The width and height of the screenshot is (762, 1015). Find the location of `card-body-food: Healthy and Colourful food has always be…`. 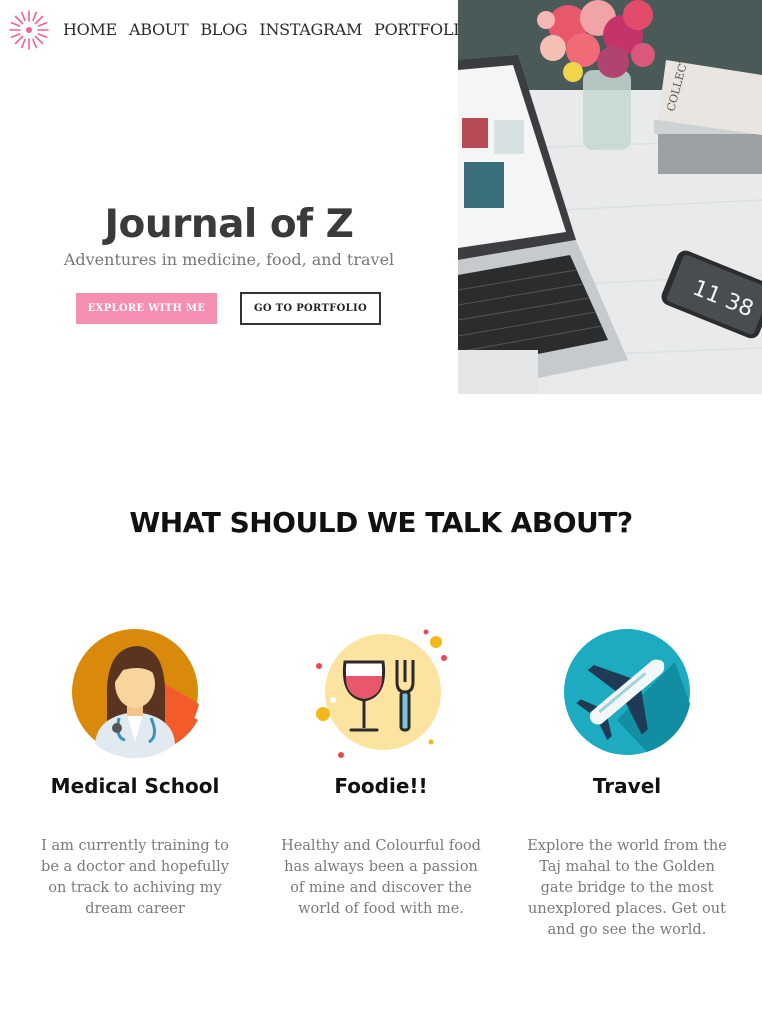

card-body-food: Healthy and Colourful food has always be… is located at coordinates (381, 877).